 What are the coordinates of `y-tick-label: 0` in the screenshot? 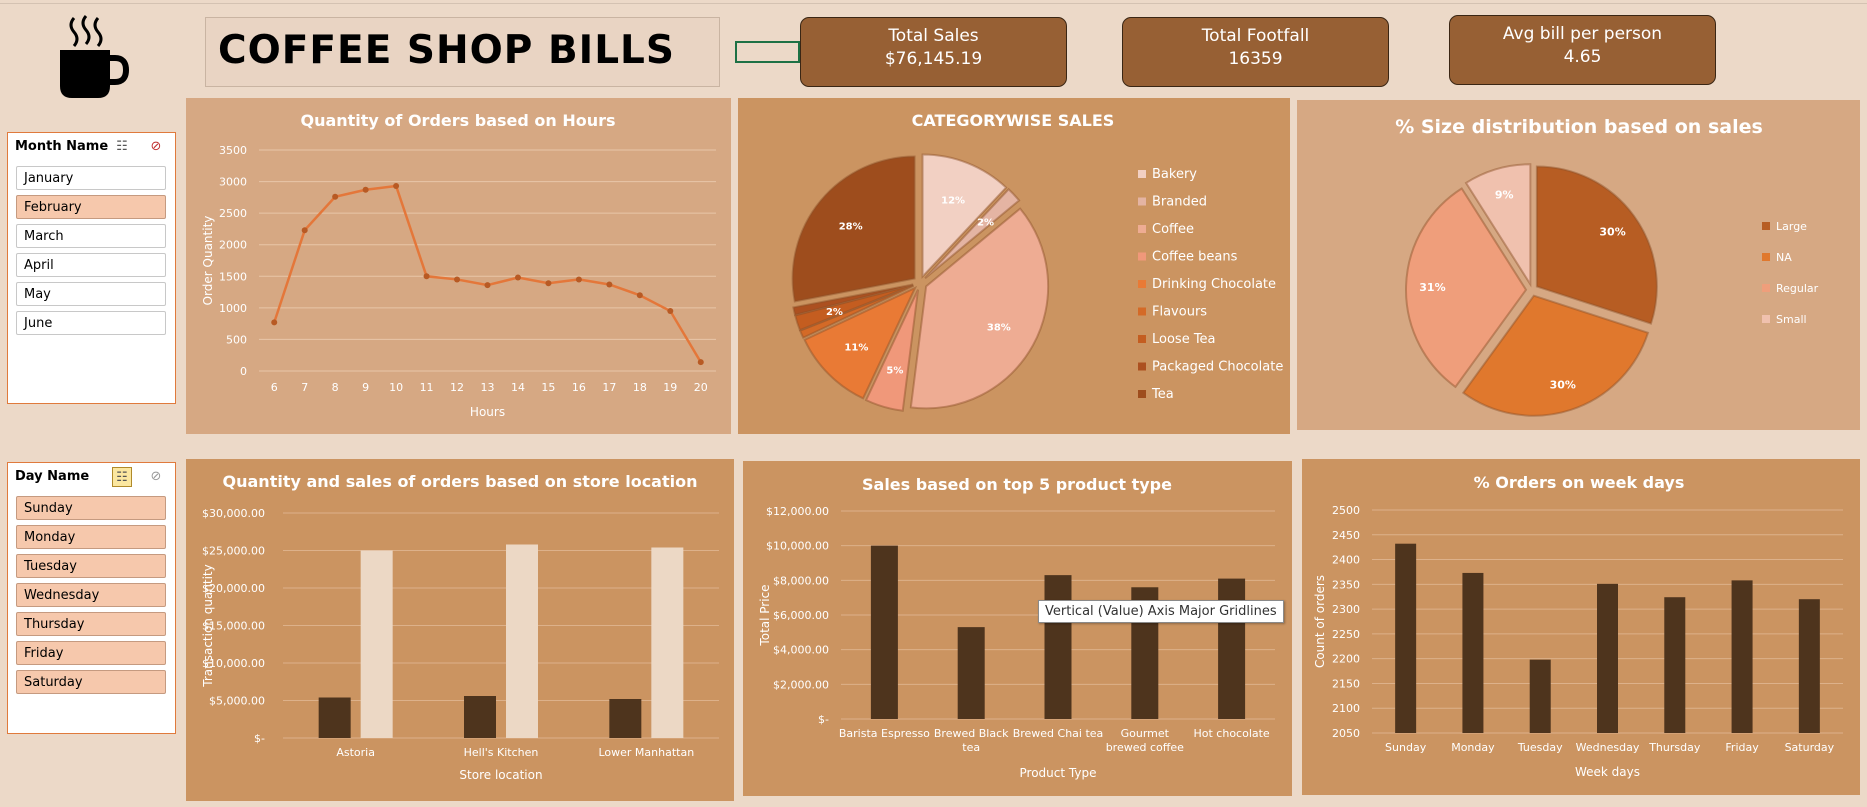 It's located at (243, 371).